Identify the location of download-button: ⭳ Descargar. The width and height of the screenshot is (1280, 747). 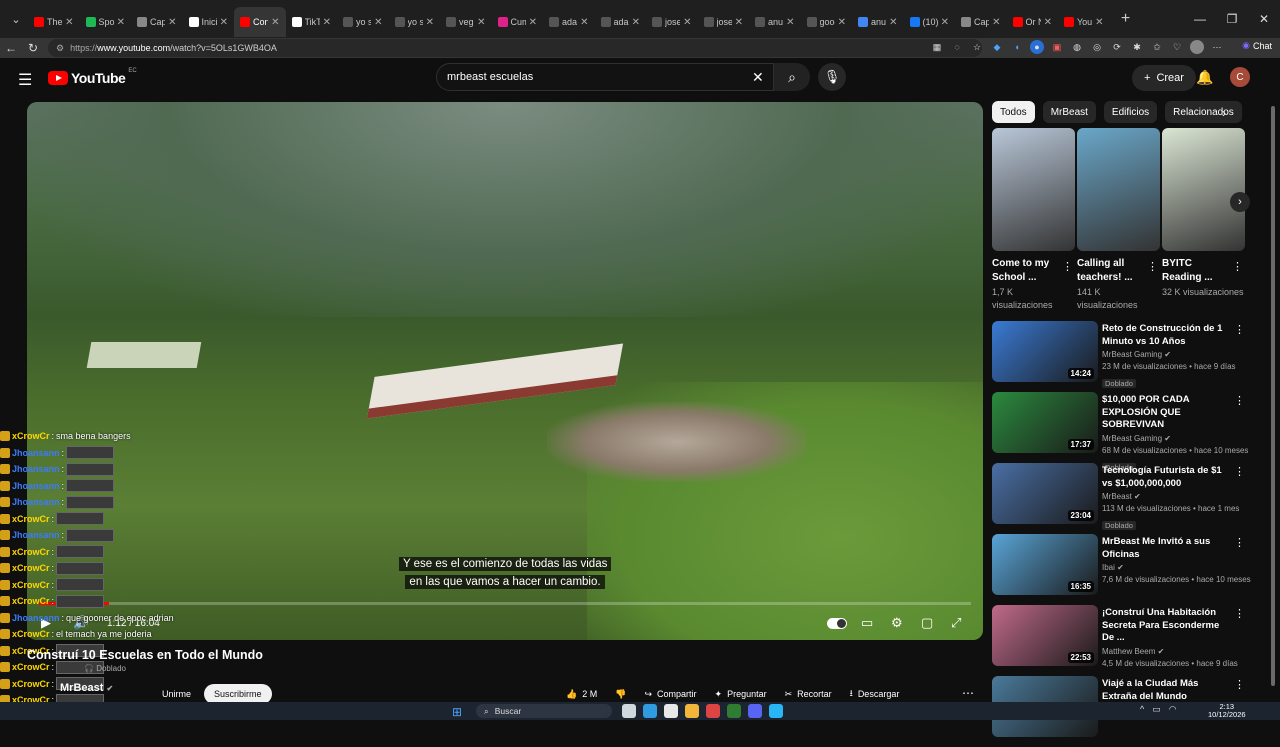
(875, 694).